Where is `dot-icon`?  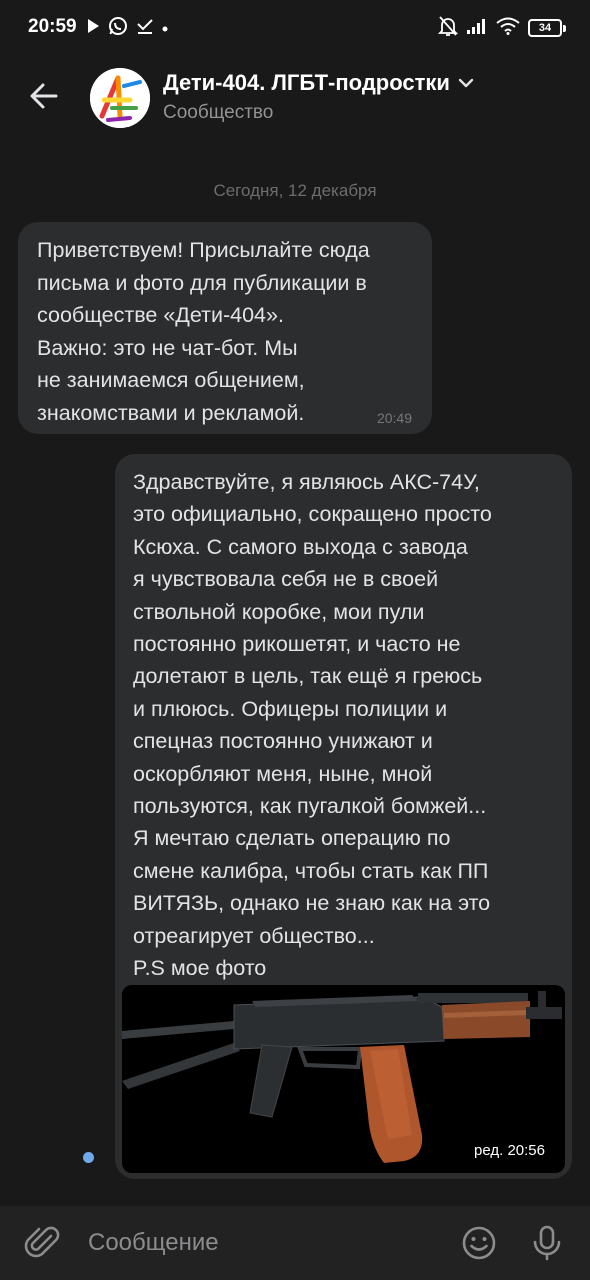
dot-icon is located at coordinates (165, 28).